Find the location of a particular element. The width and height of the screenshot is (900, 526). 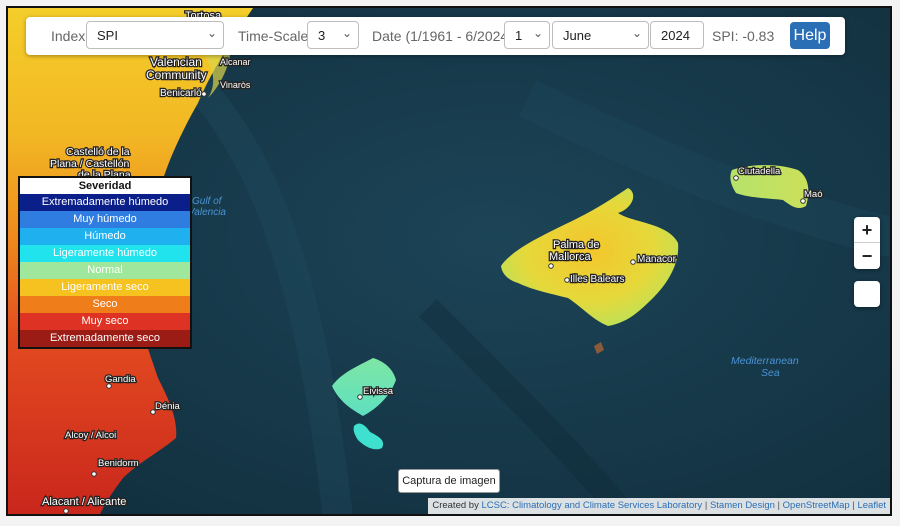

label-palma-1: Palma de is located at coordinates (576, 245).